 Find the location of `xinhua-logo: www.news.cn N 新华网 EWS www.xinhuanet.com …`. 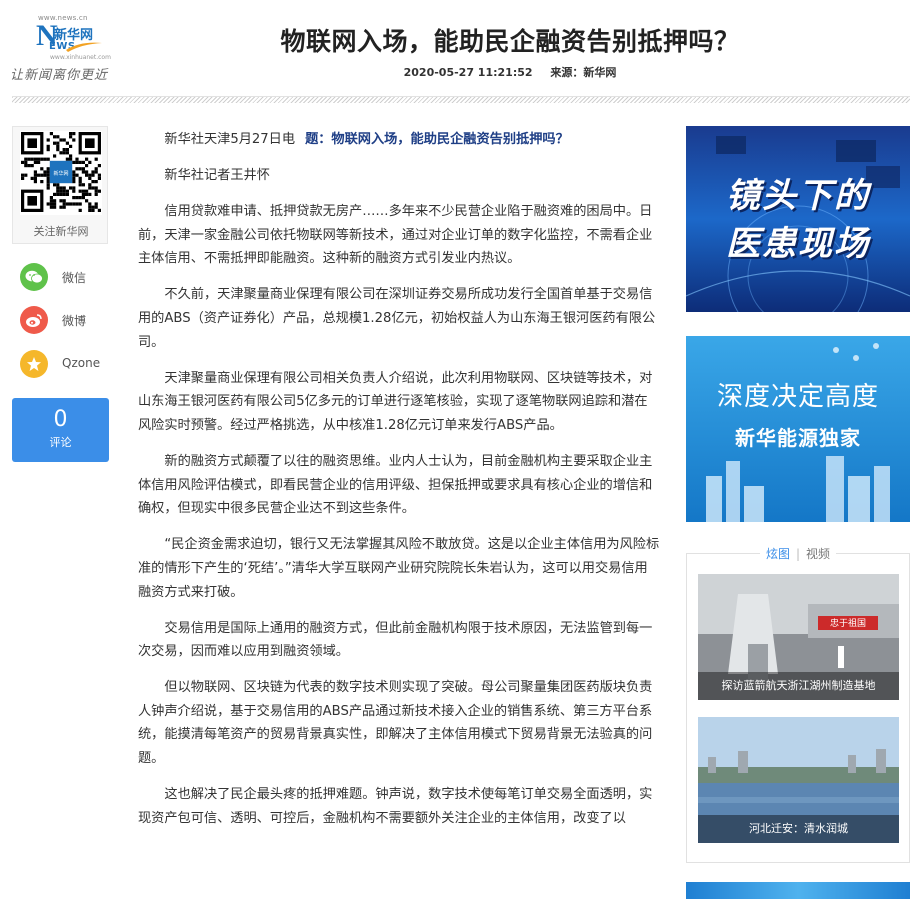

xinhua-logo: www.news.cn N 新华网 EWS www.xinhuanet.com … is located at coordinates (65, 49).